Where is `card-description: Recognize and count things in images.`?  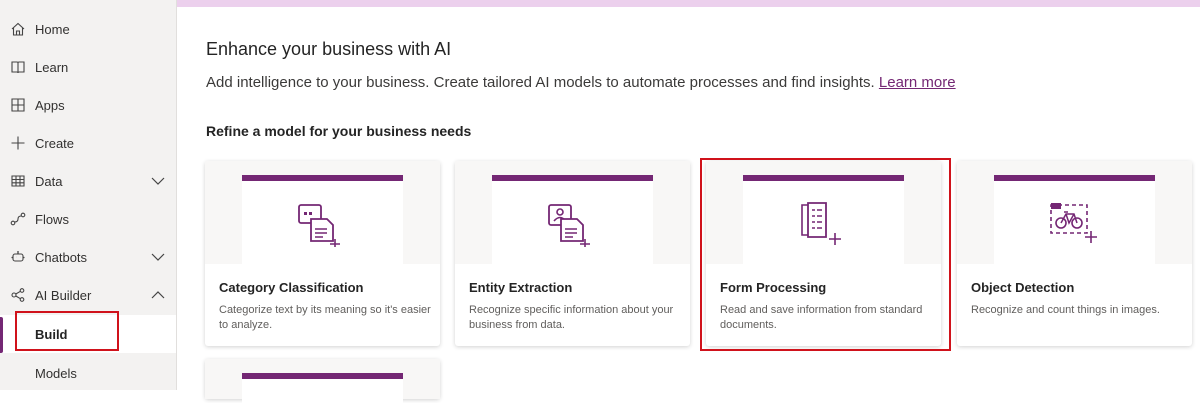 card-description: Recognize and count things in images. is located at coordinates (1065, 310).